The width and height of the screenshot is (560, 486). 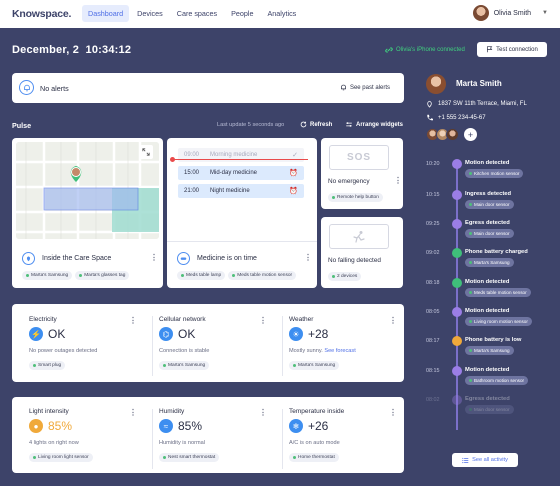 I want to click on map-view, so click(x=87, y=190).